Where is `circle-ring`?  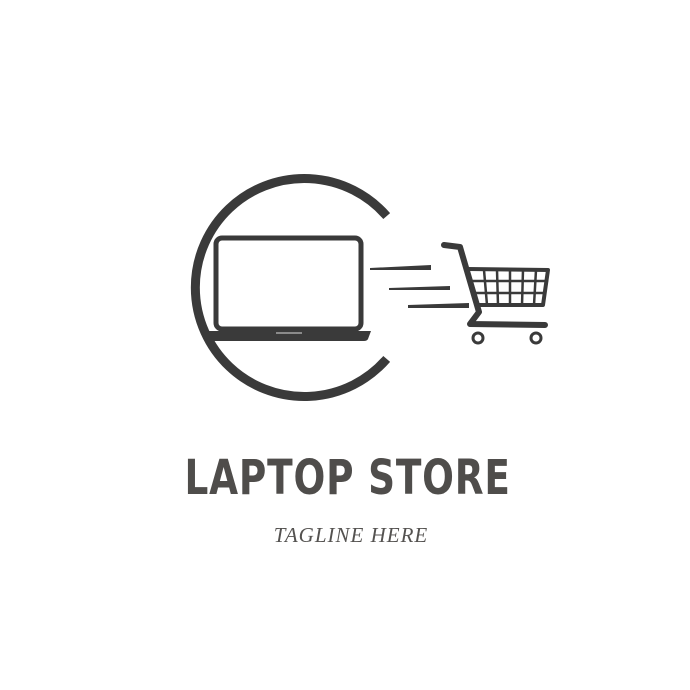 circle-ring is located at coordinates (290, 287).